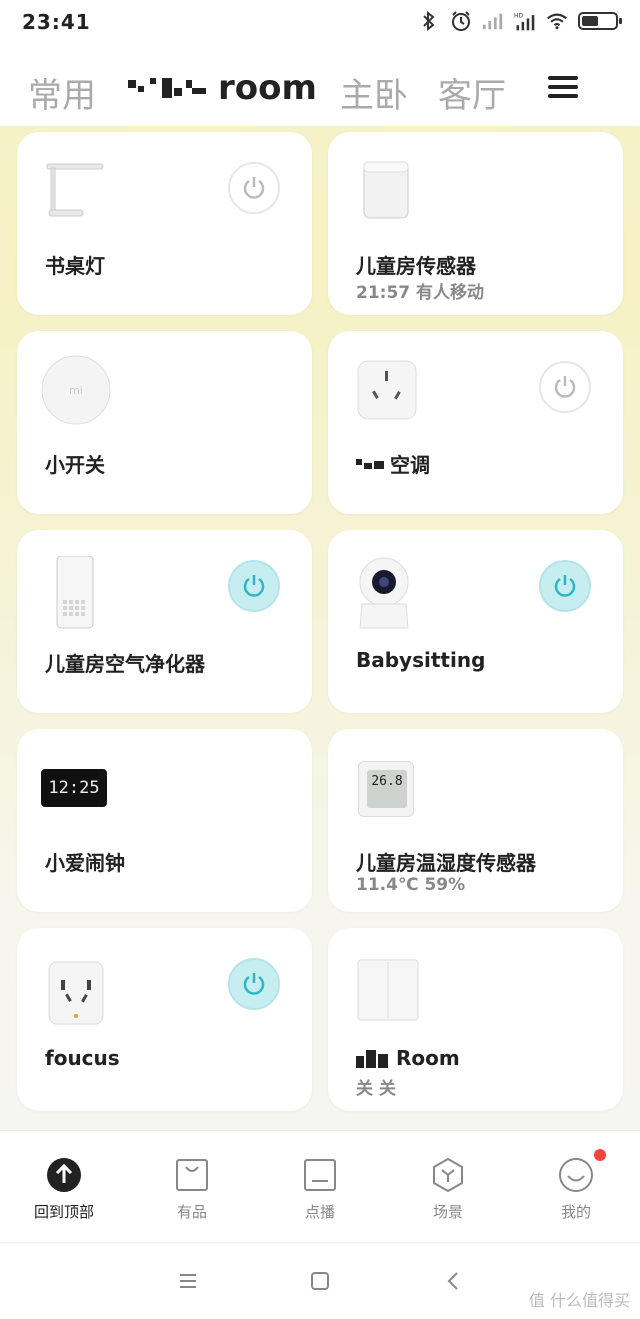 The image size is (640, 1319). What do you see at coordinates (472, 92) in the screenshot?
I see `tab-living-room: 客厅` at bounding box center [472, 92].